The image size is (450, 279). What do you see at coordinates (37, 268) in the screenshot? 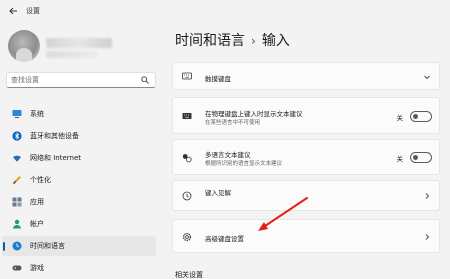
I see `sidebar-item-label: 游戏` at bounding box center [37, 268].